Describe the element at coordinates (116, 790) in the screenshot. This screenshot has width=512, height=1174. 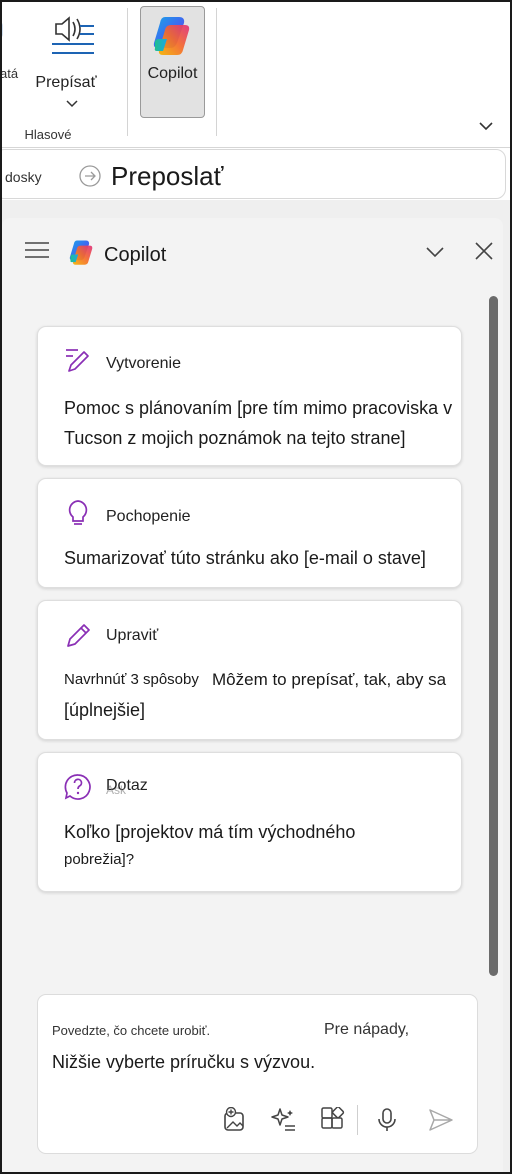
I see `card-title-overlay: Ask` at that location.